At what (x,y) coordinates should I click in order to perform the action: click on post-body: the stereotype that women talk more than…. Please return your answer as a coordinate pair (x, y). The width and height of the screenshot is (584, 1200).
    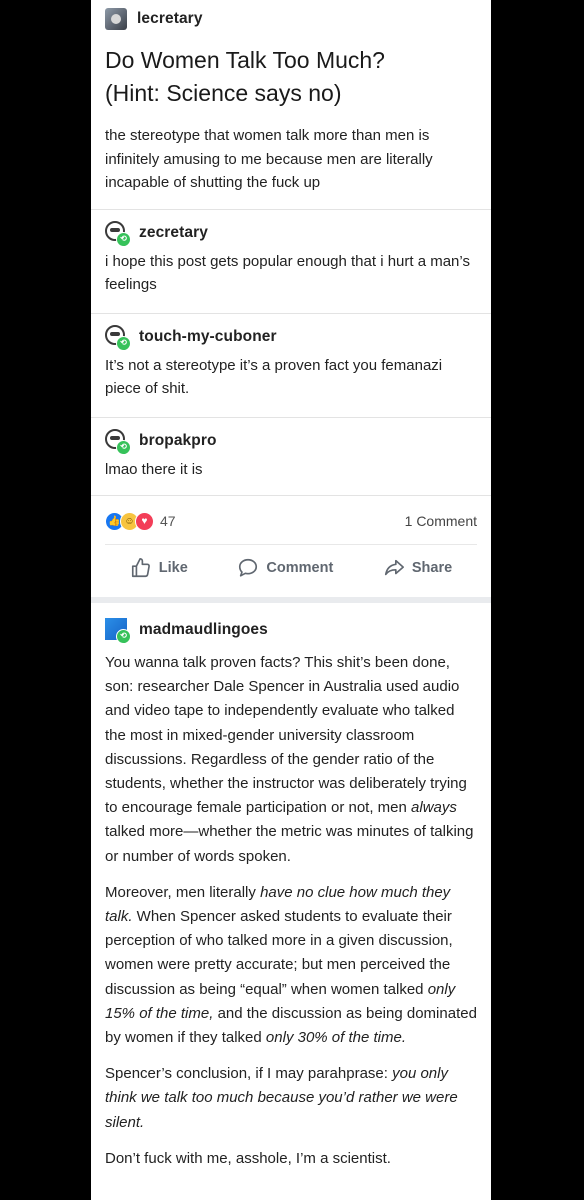
    Looking at the image, I should click on (269, 159).